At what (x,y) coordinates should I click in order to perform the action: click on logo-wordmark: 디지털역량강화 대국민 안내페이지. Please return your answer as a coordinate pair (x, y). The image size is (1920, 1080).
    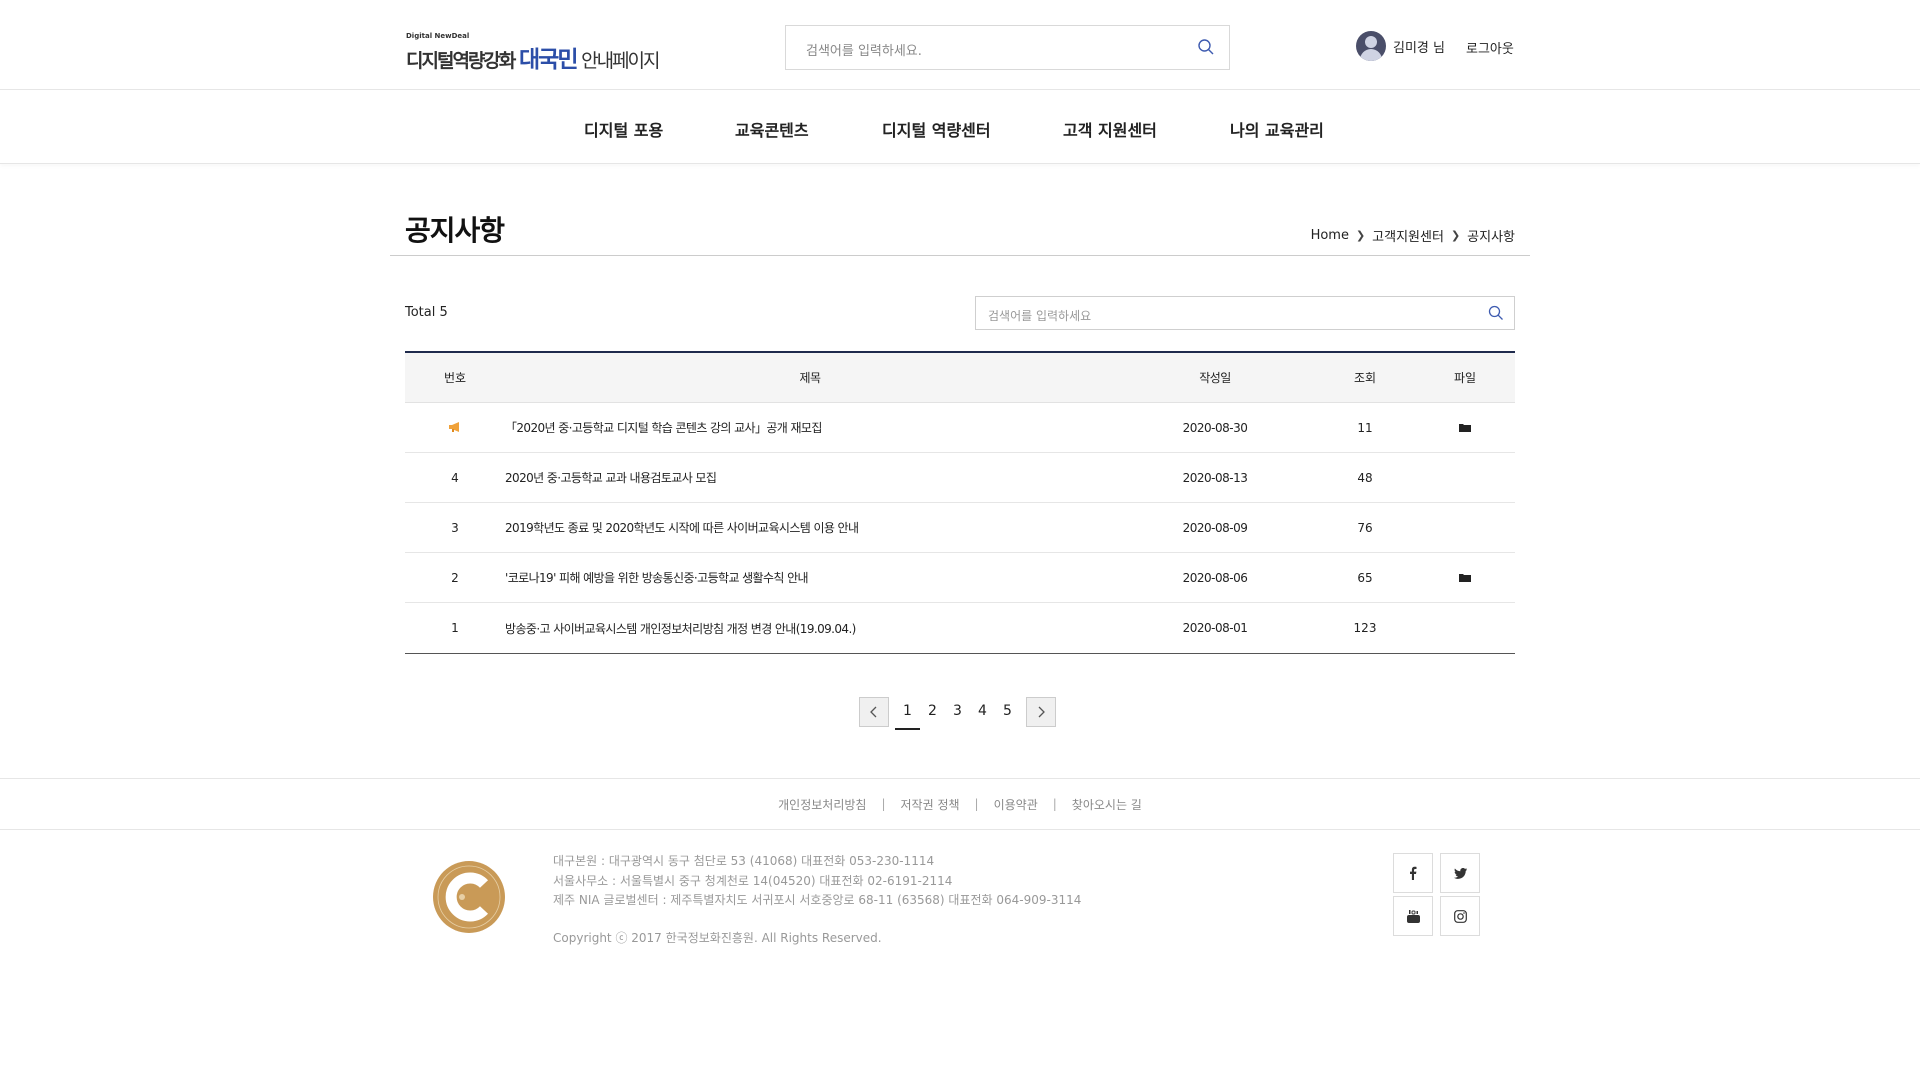
    Looking at the image, I should click on (533, 57).